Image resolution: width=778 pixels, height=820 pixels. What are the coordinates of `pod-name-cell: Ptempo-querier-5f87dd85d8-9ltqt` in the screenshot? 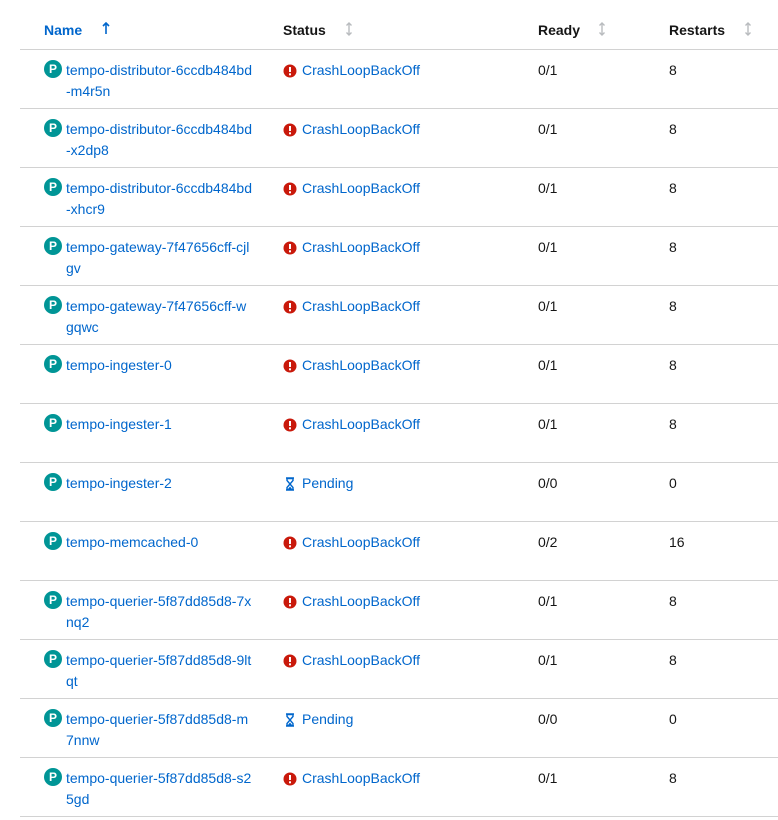 It's located at (149, 671).